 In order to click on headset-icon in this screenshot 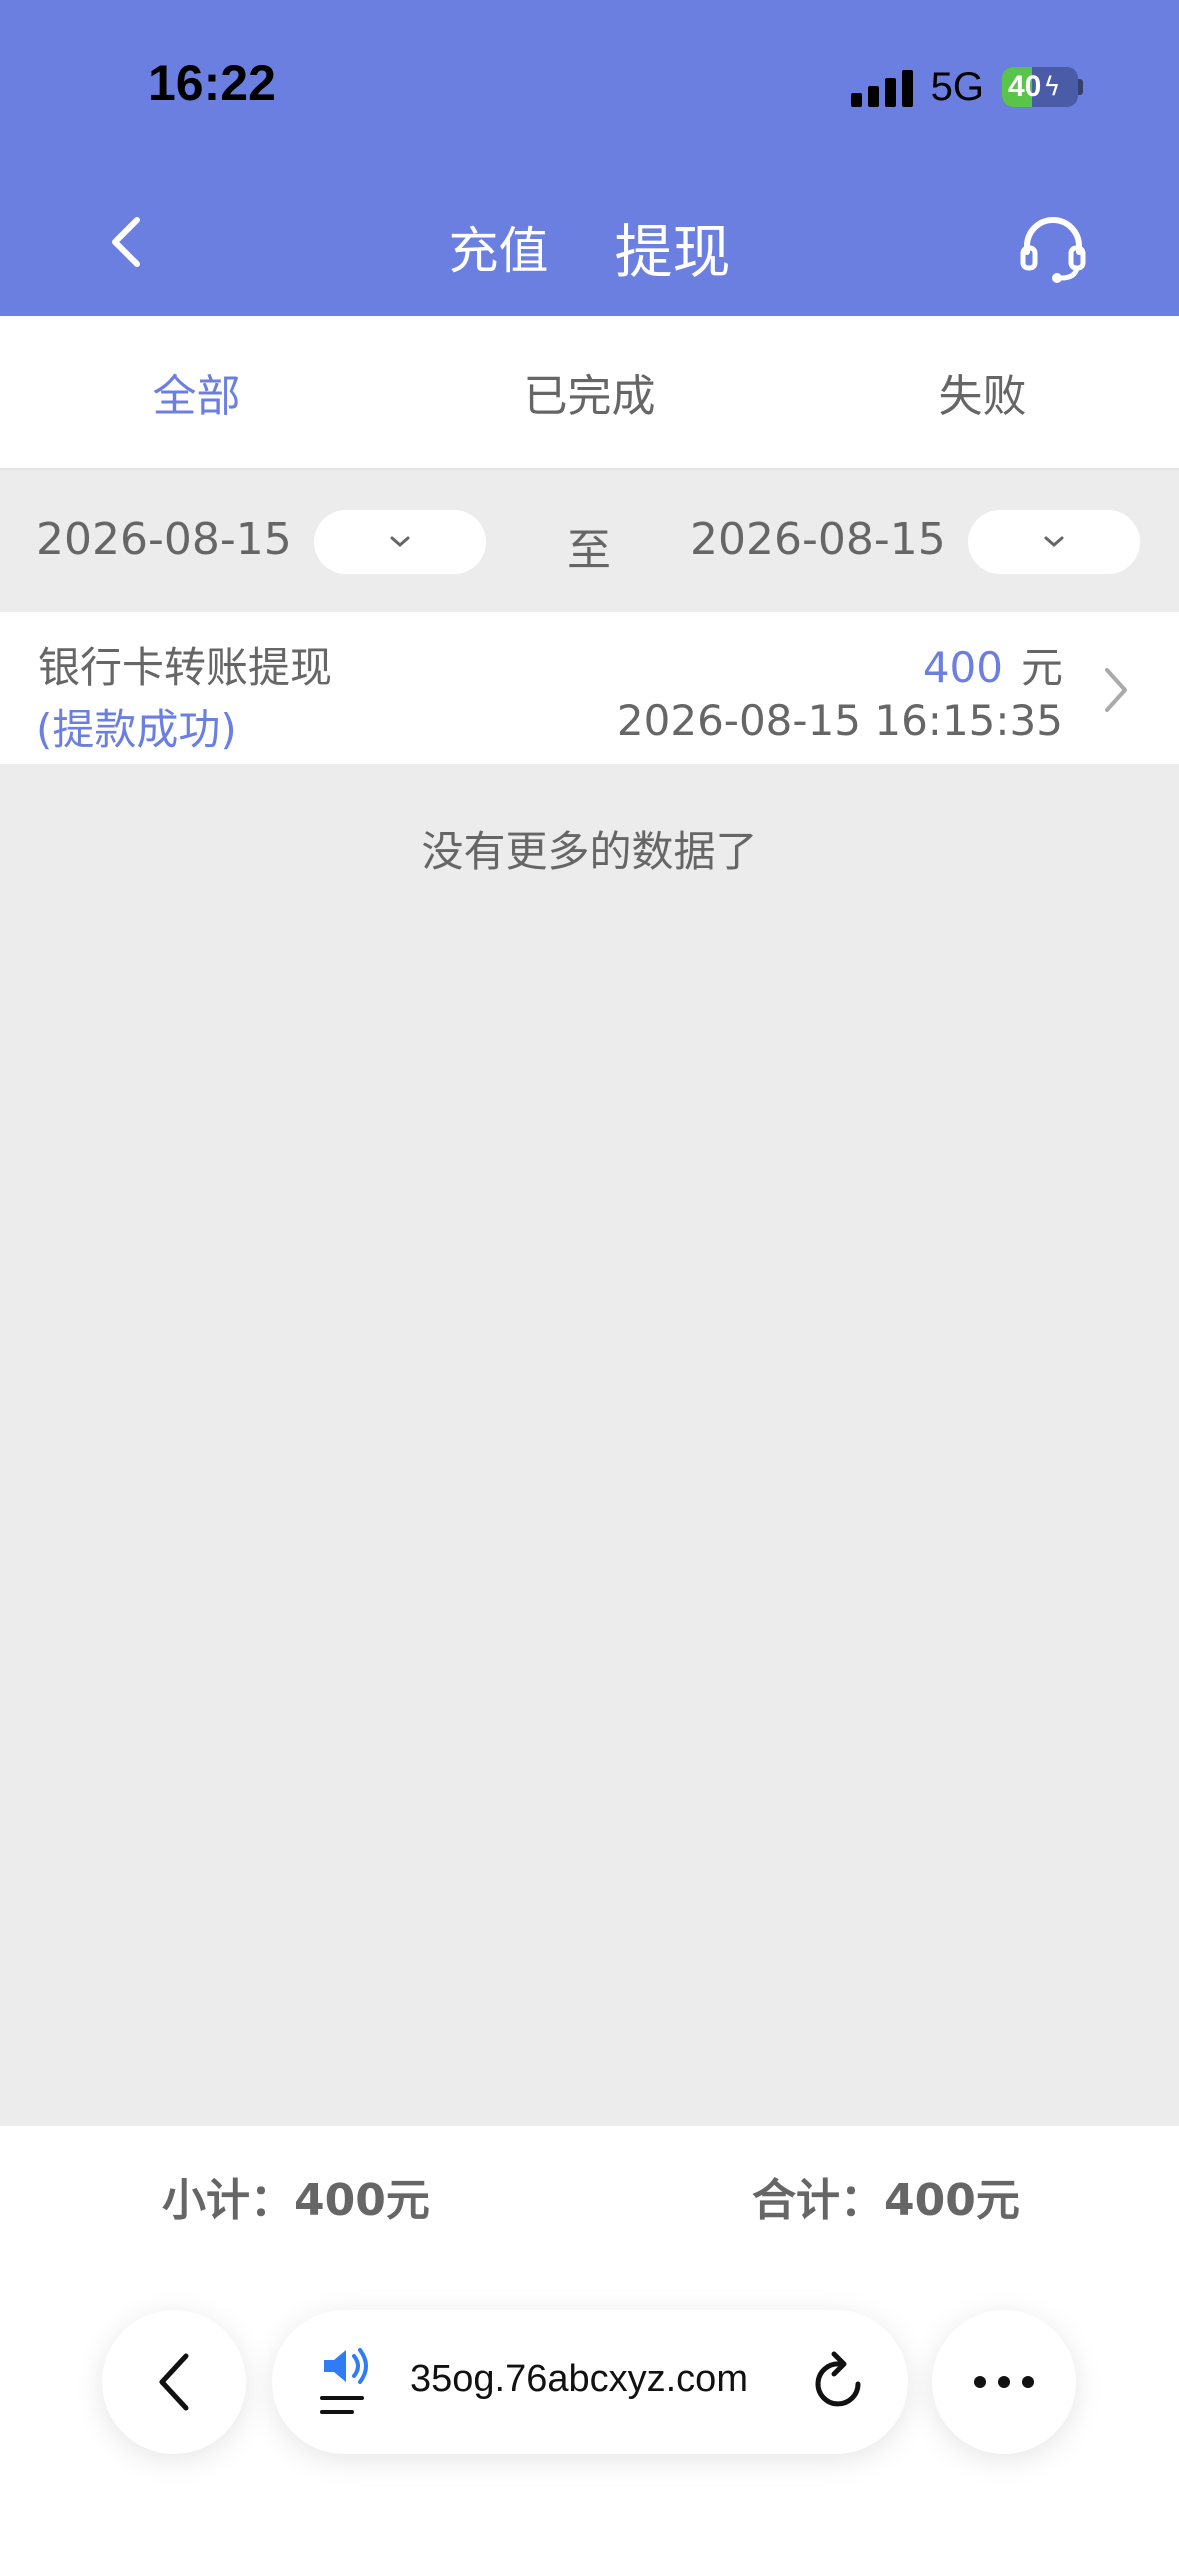, I will do `click(1053, 250)`.